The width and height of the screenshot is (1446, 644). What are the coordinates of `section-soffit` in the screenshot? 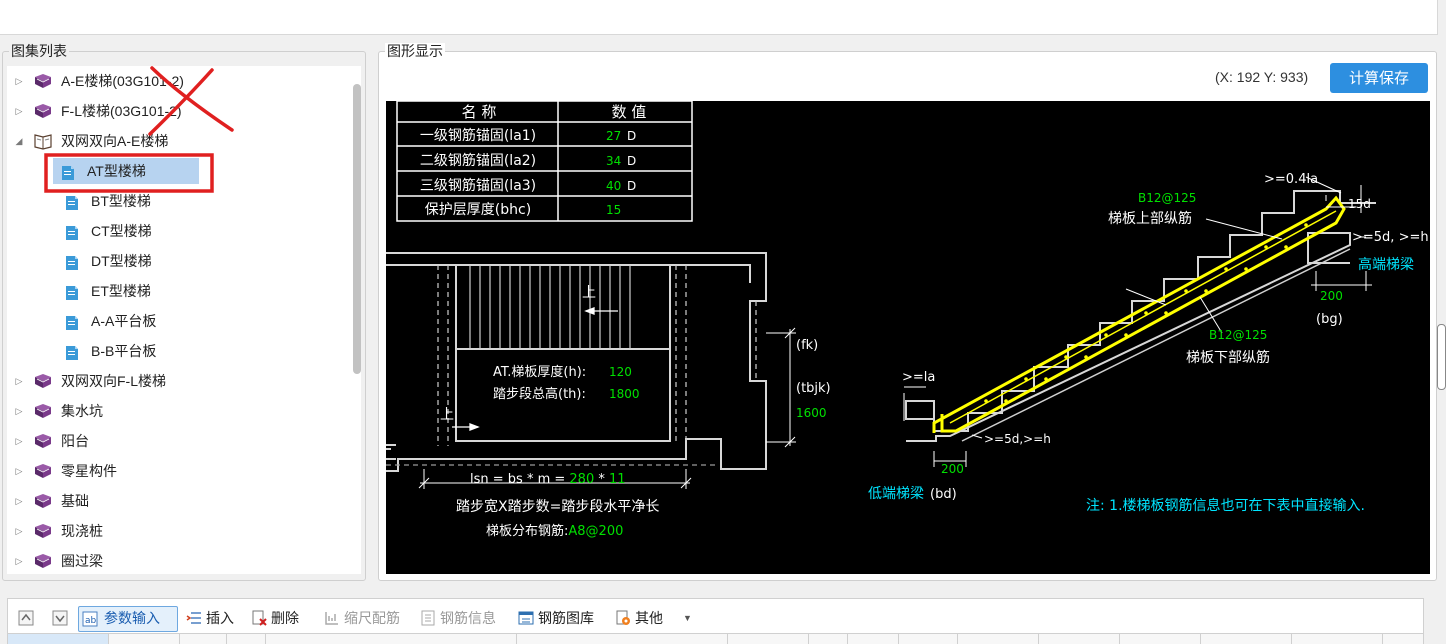 It's located at (1156, 345).